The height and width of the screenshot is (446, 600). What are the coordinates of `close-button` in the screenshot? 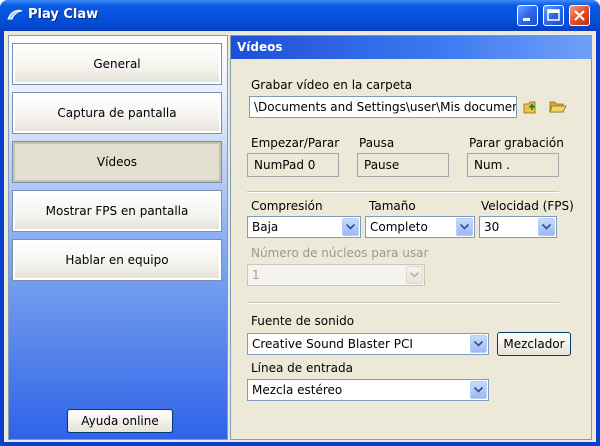 It's located at (579, 15).